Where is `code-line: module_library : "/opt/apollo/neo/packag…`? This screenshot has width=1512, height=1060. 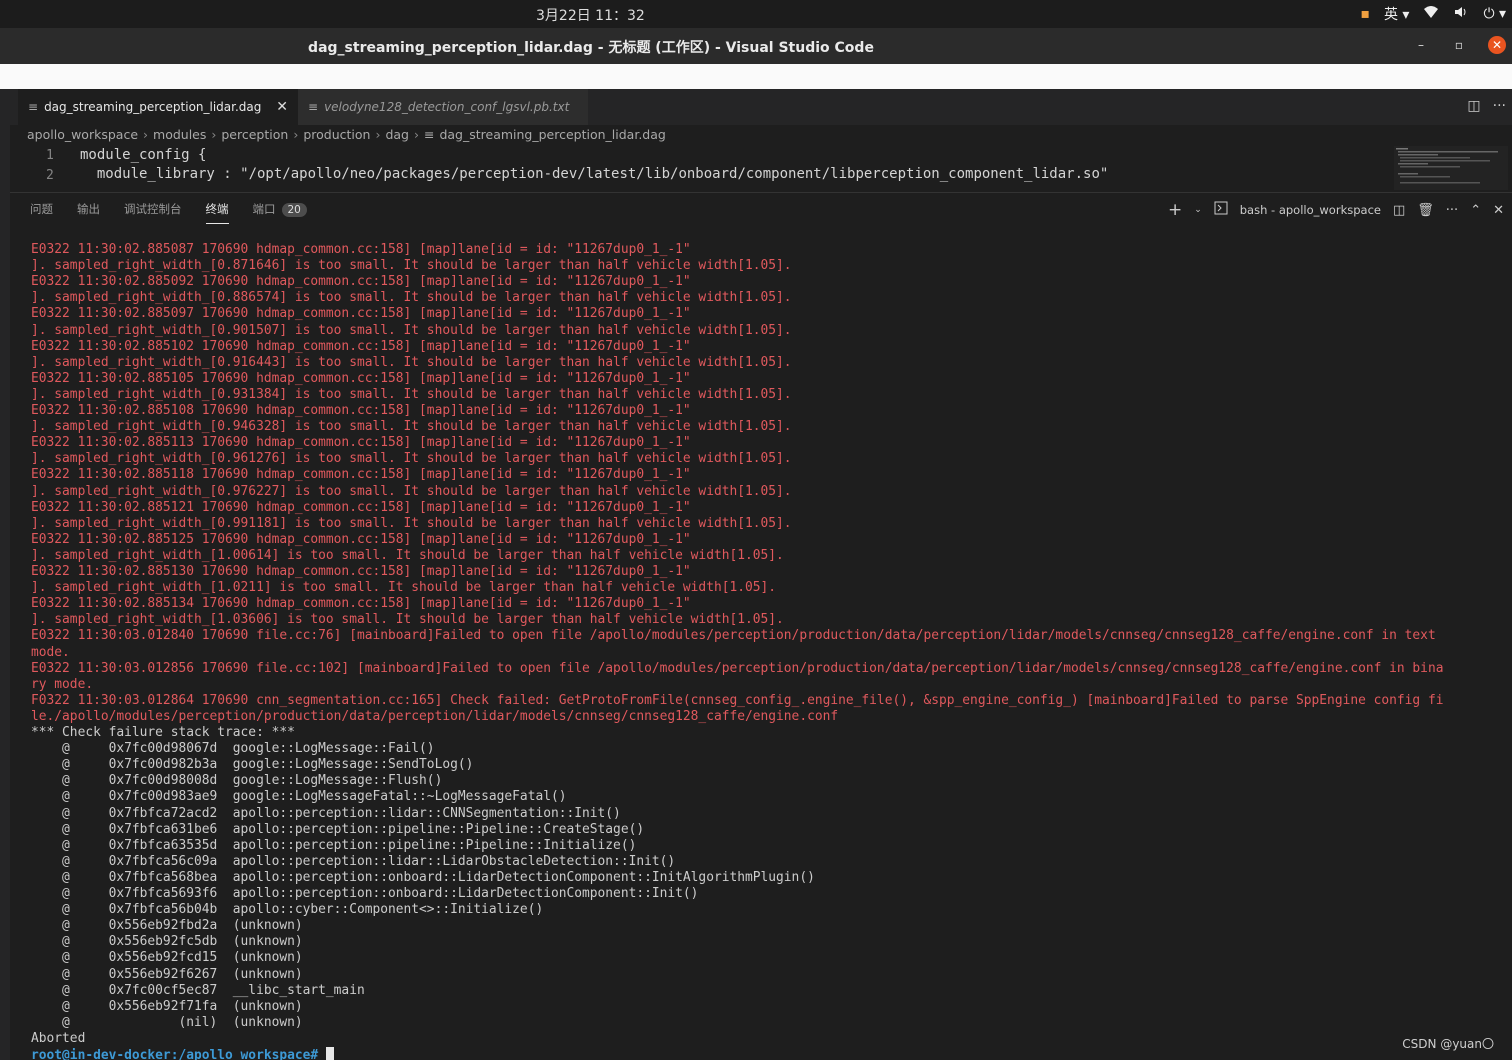 code-line: module_library : "/opt/apollo/neo/packag… is located at coordinates (594, 174).